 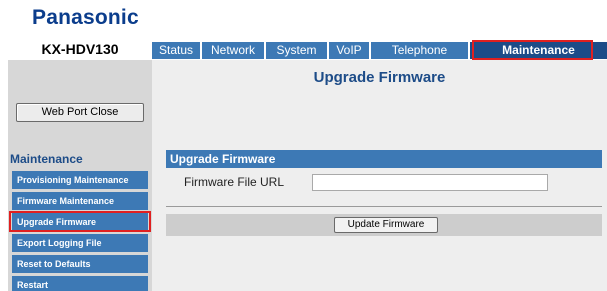 What do you see at coordinates (538, 50) in the screenshot?
I see `tab-maintenance: Maintenance` at bounding box center [538, 50].